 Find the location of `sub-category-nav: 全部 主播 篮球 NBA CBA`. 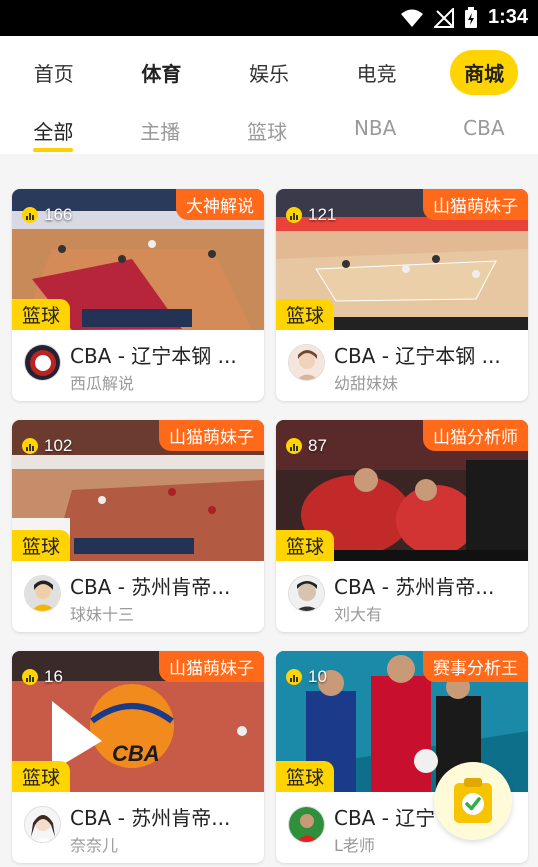

sub-category-nav: 全部 主播 篮球 NBA CBA is located at coordinates (269, 131).